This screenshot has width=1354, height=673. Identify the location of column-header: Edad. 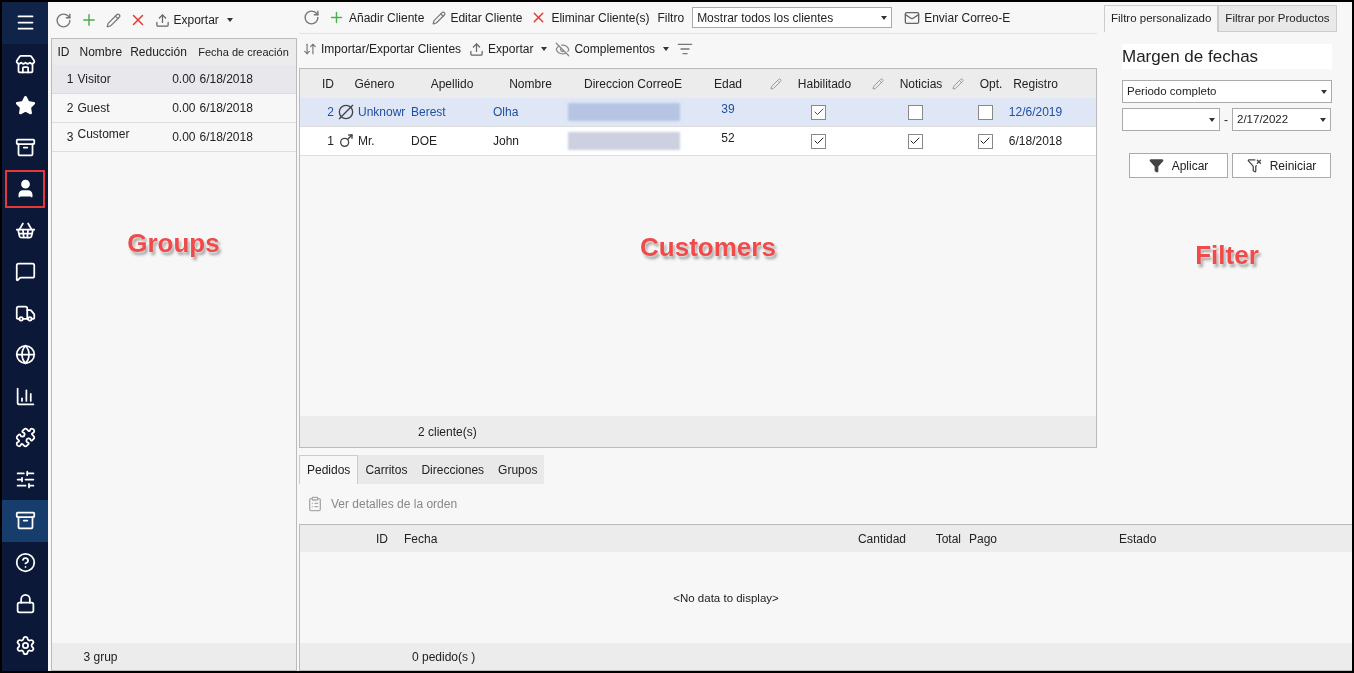
(728, 83).